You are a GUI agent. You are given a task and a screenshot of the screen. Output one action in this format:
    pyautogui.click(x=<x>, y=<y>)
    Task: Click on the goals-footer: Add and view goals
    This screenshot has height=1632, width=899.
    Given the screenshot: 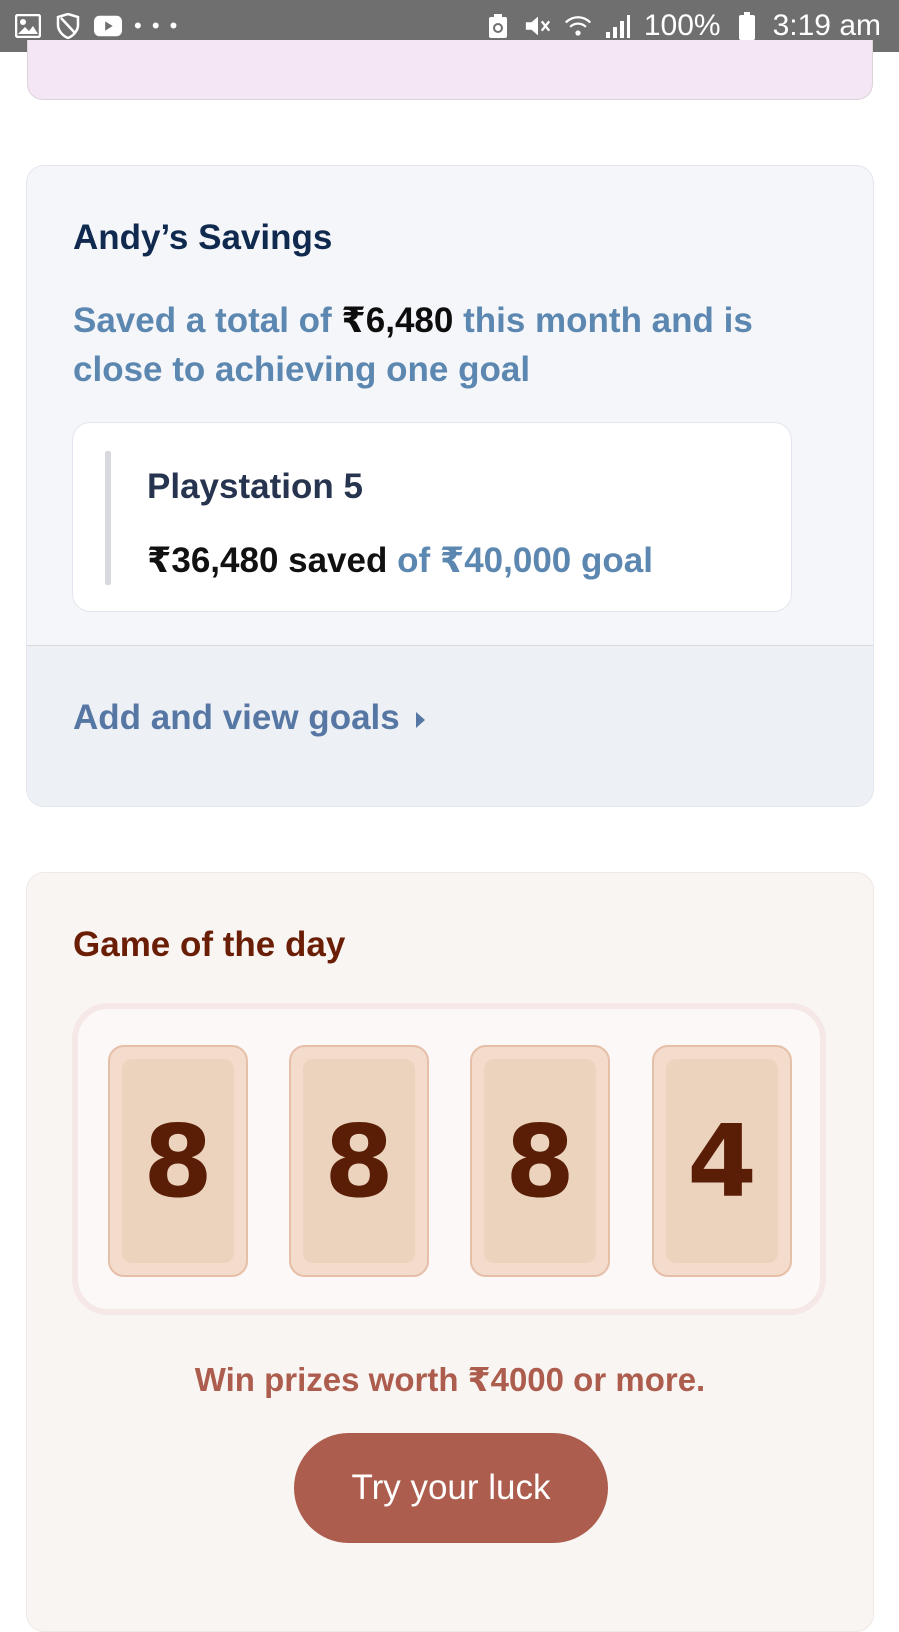 What is the action you would take?
    pyautogui.click(x=450, y=725)
    